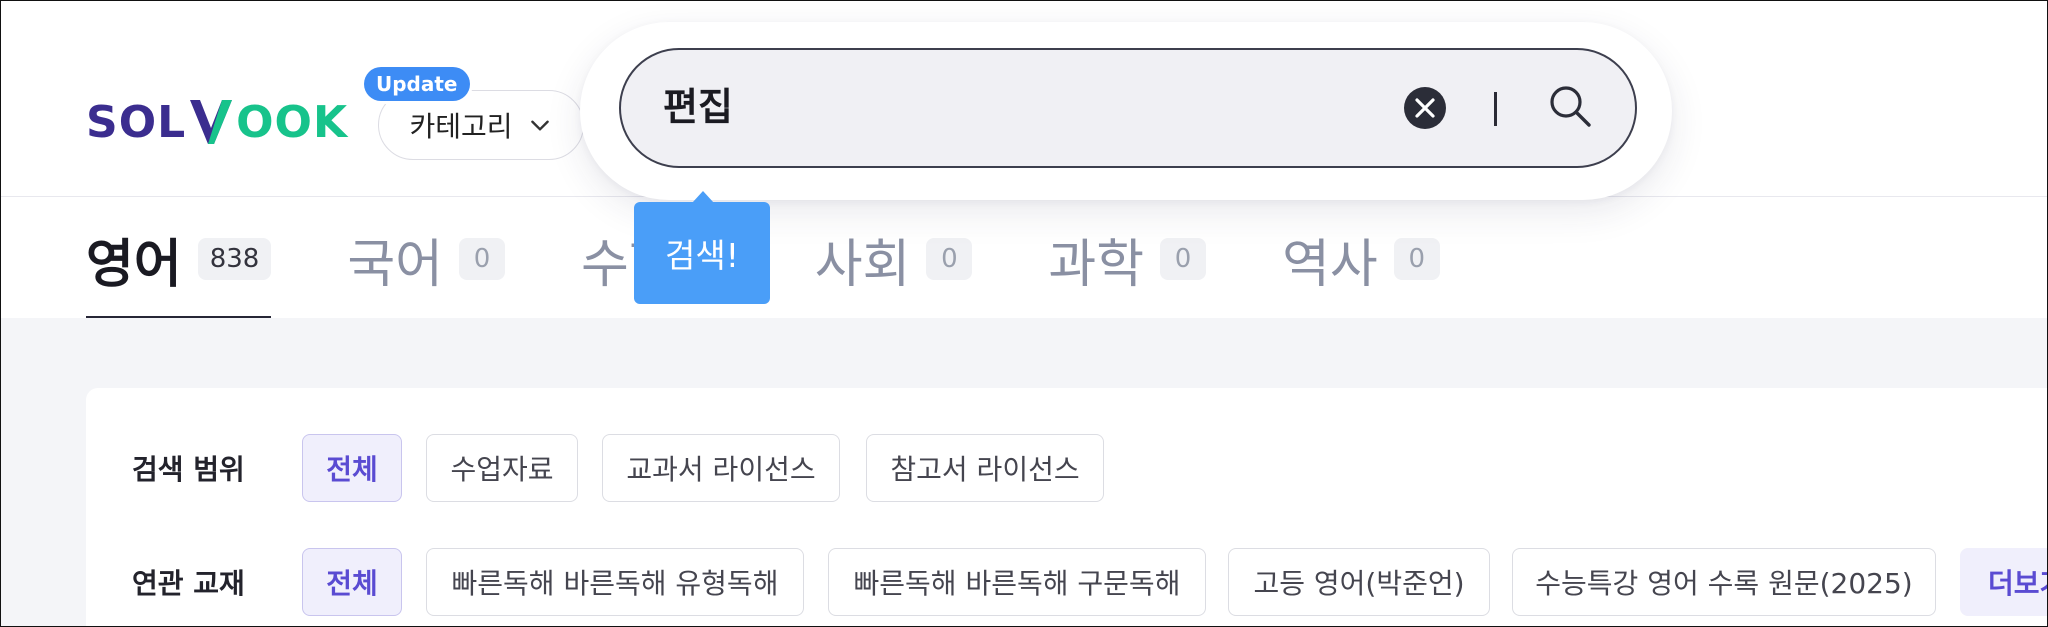 This screenshot has height=627, width=2048. What do you see at coordinates (539, 125) in the screenshot?
I see `chevron-down-icon` at bounding box center [539, 125].